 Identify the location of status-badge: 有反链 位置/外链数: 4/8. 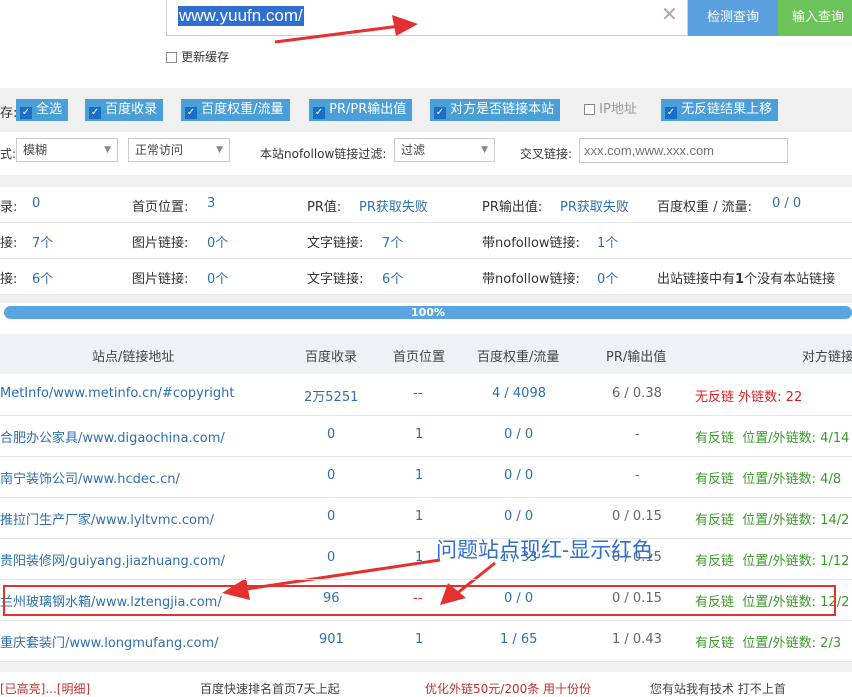
(768, 479).